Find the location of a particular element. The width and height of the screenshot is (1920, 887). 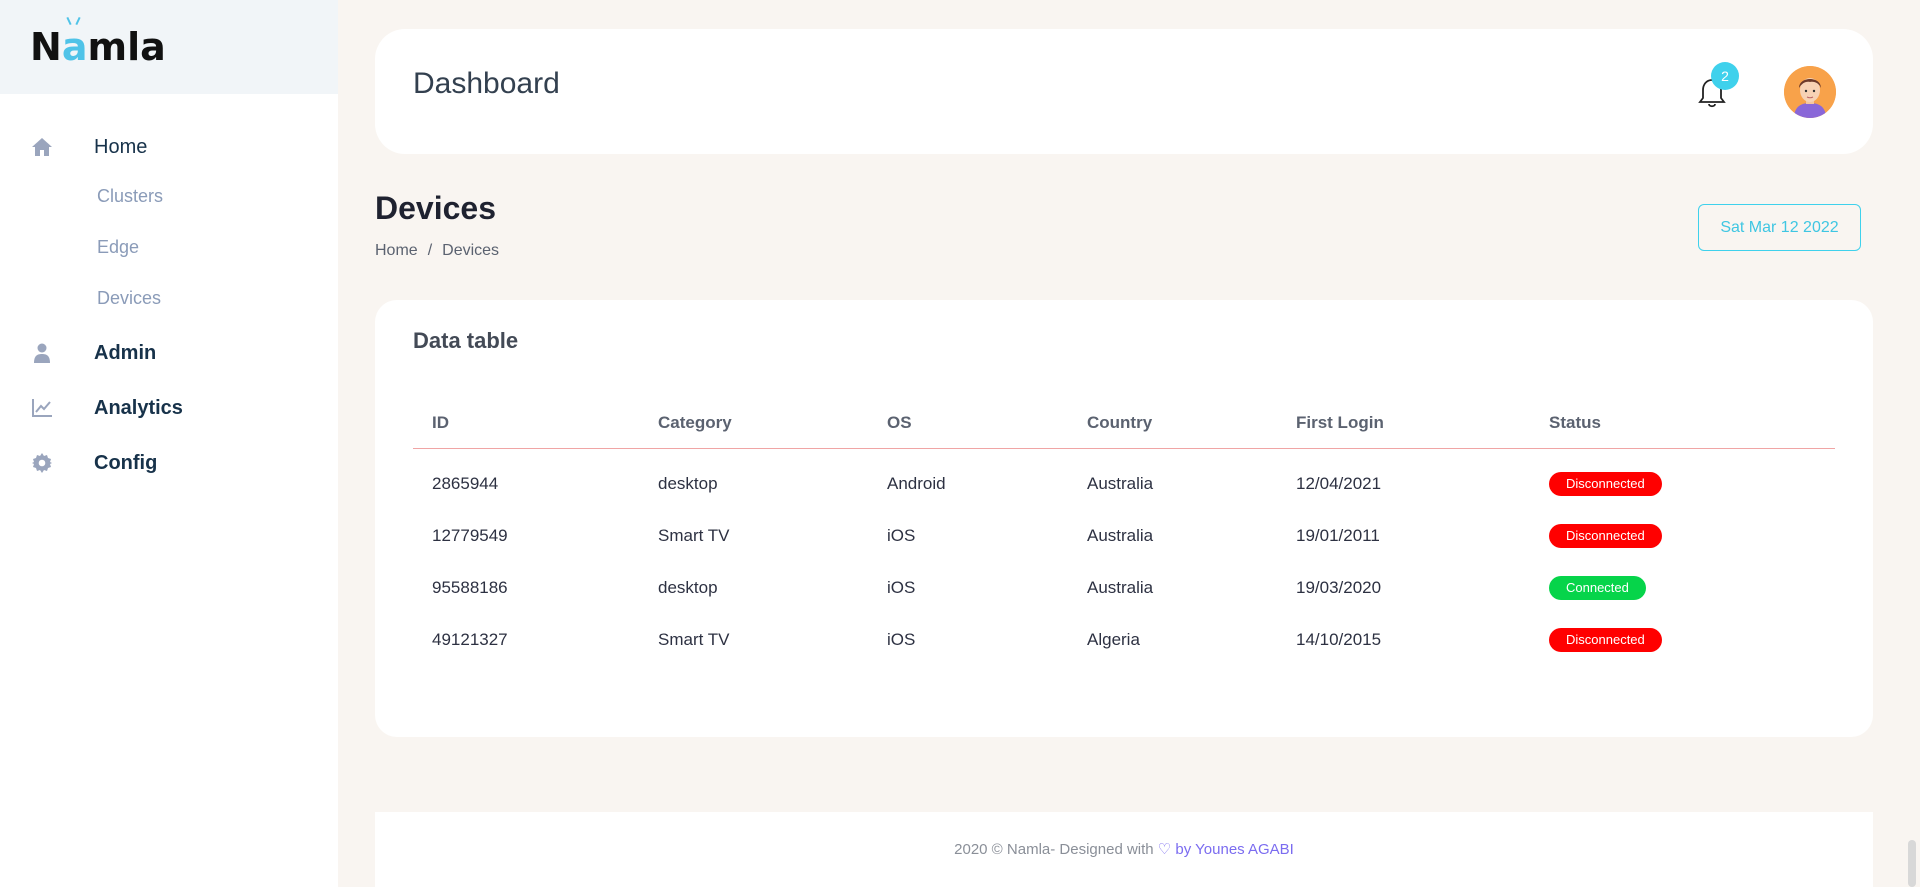

gear-icon is located at coordinates (42, 463).